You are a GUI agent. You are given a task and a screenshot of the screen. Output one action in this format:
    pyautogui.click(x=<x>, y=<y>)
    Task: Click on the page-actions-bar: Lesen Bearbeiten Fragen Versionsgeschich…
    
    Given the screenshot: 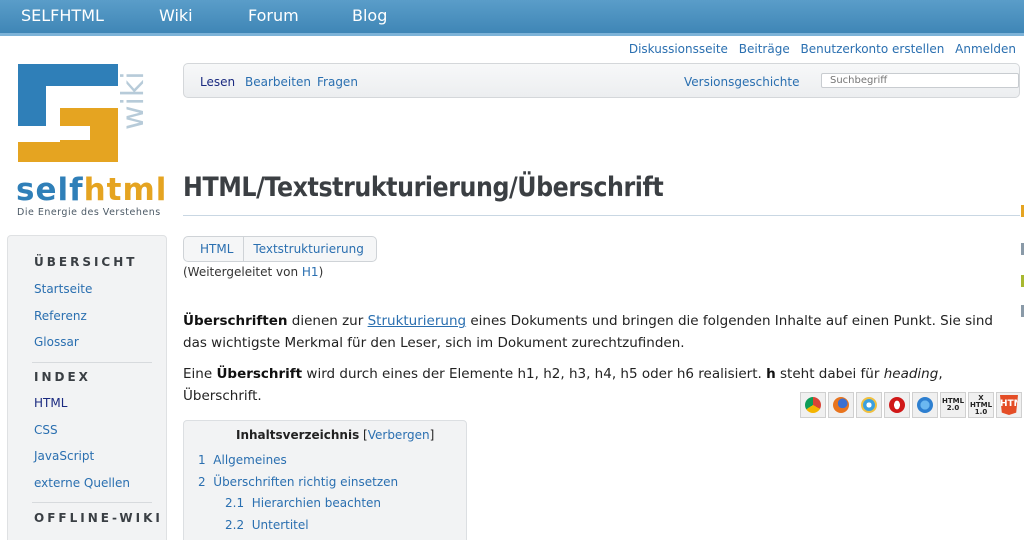 What is the action you would take?
    pyautogui.click(x=601, y=80)
    